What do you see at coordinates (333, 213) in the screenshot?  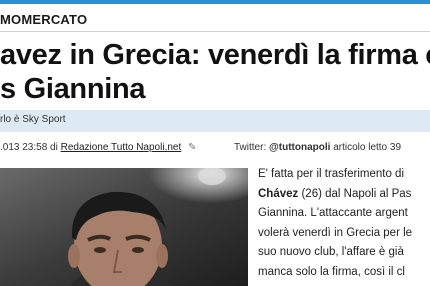 I see `body-line-3: Giannina. L'attaccante argent` at bounding box center [333, 213].